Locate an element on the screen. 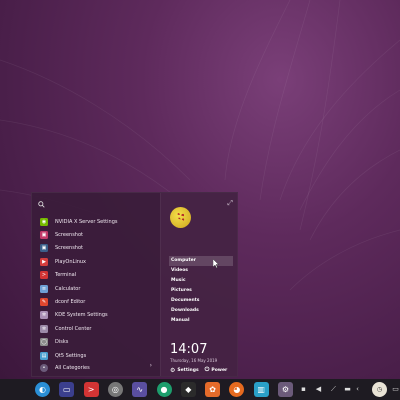 This screenshot has width=400, height=400. place-downloads: Downloads is located at coordinates (201, 311).